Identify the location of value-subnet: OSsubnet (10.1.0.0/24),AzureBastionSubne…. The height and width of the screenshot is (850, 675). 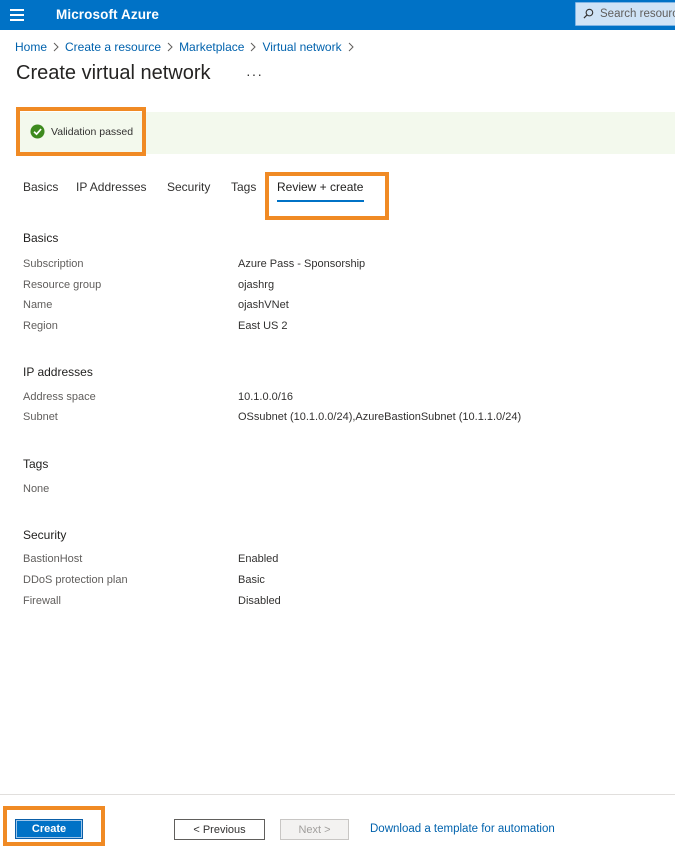
(380, 417).